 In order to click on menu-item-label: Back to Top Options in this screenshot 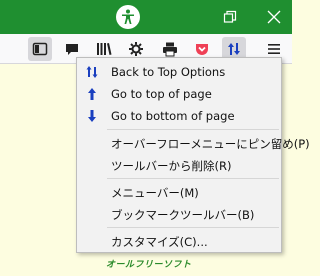, I will do `click(168, 72)`.